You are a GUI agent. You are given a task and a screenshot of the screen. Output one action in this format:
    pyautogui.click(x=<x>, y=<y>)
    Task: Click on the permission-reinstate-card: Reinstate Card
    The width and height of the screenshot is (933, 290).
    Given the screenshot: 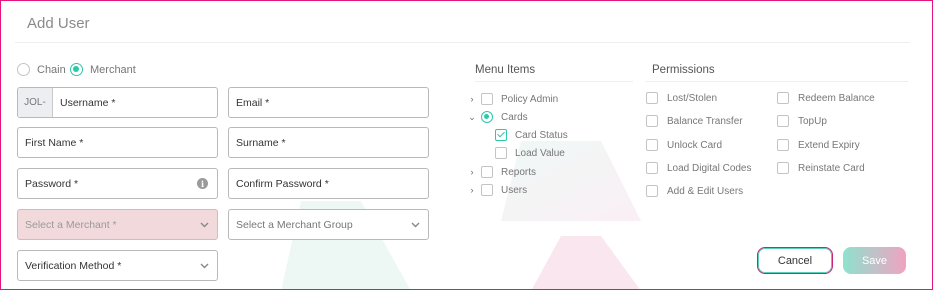 What is the action you would take?
    pyautogui.click(x=821, y=168)
    